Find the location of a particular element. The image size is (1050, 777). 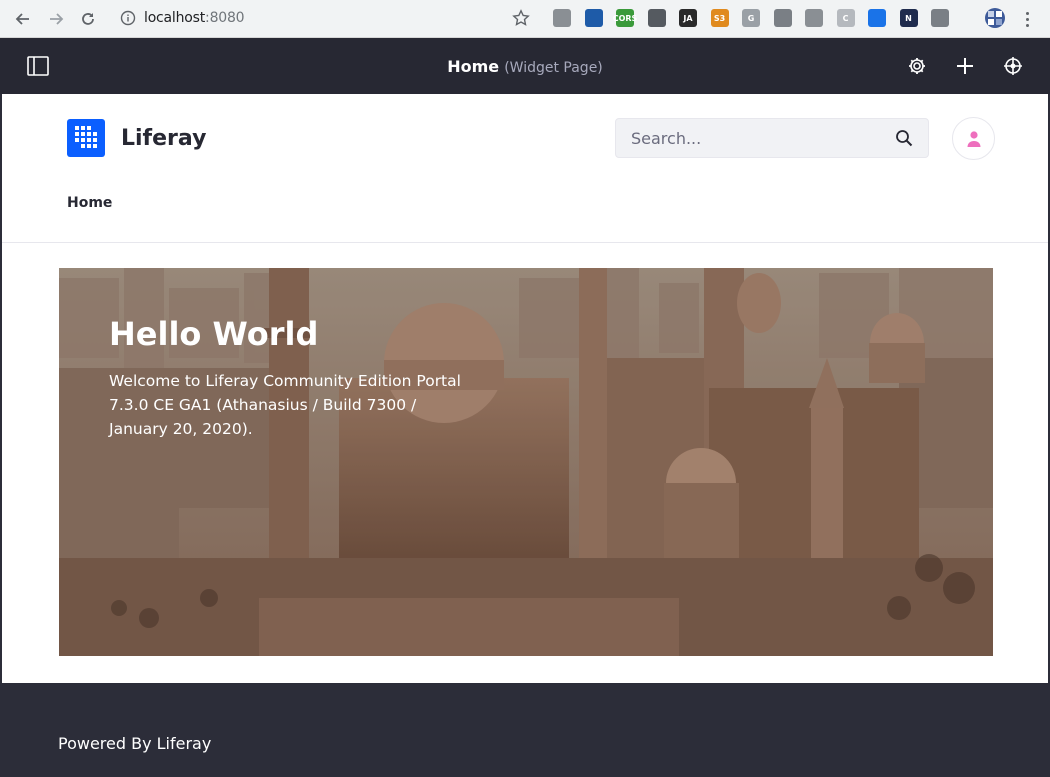

control-menu-title: Home (Widget Page) is located at coordinates (525, 66).